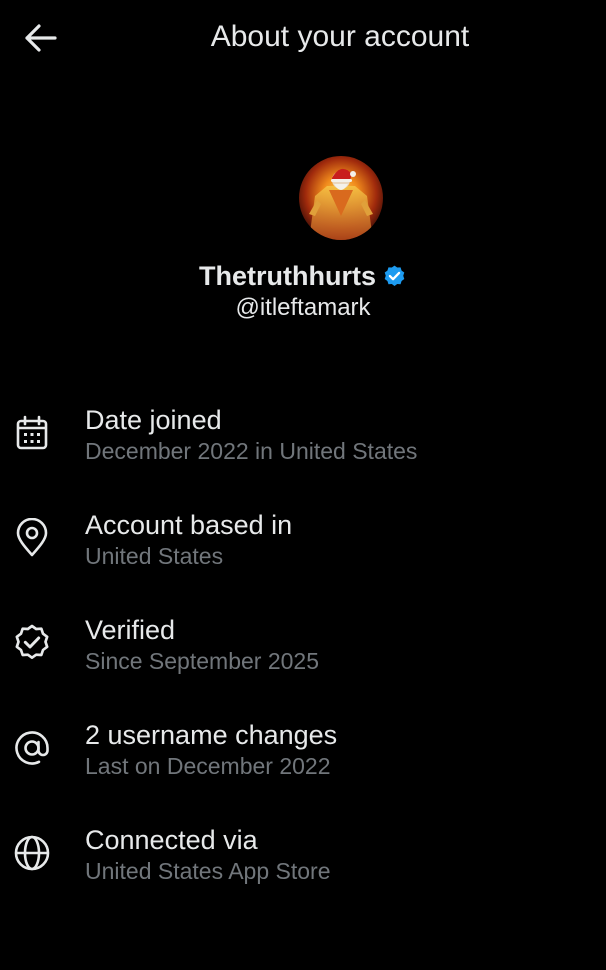 The image size is (606, 970). What do you see at coordinates (32, 748) in the screenshot?
I see `at-sign-icon` at bounding box center [32, 748].